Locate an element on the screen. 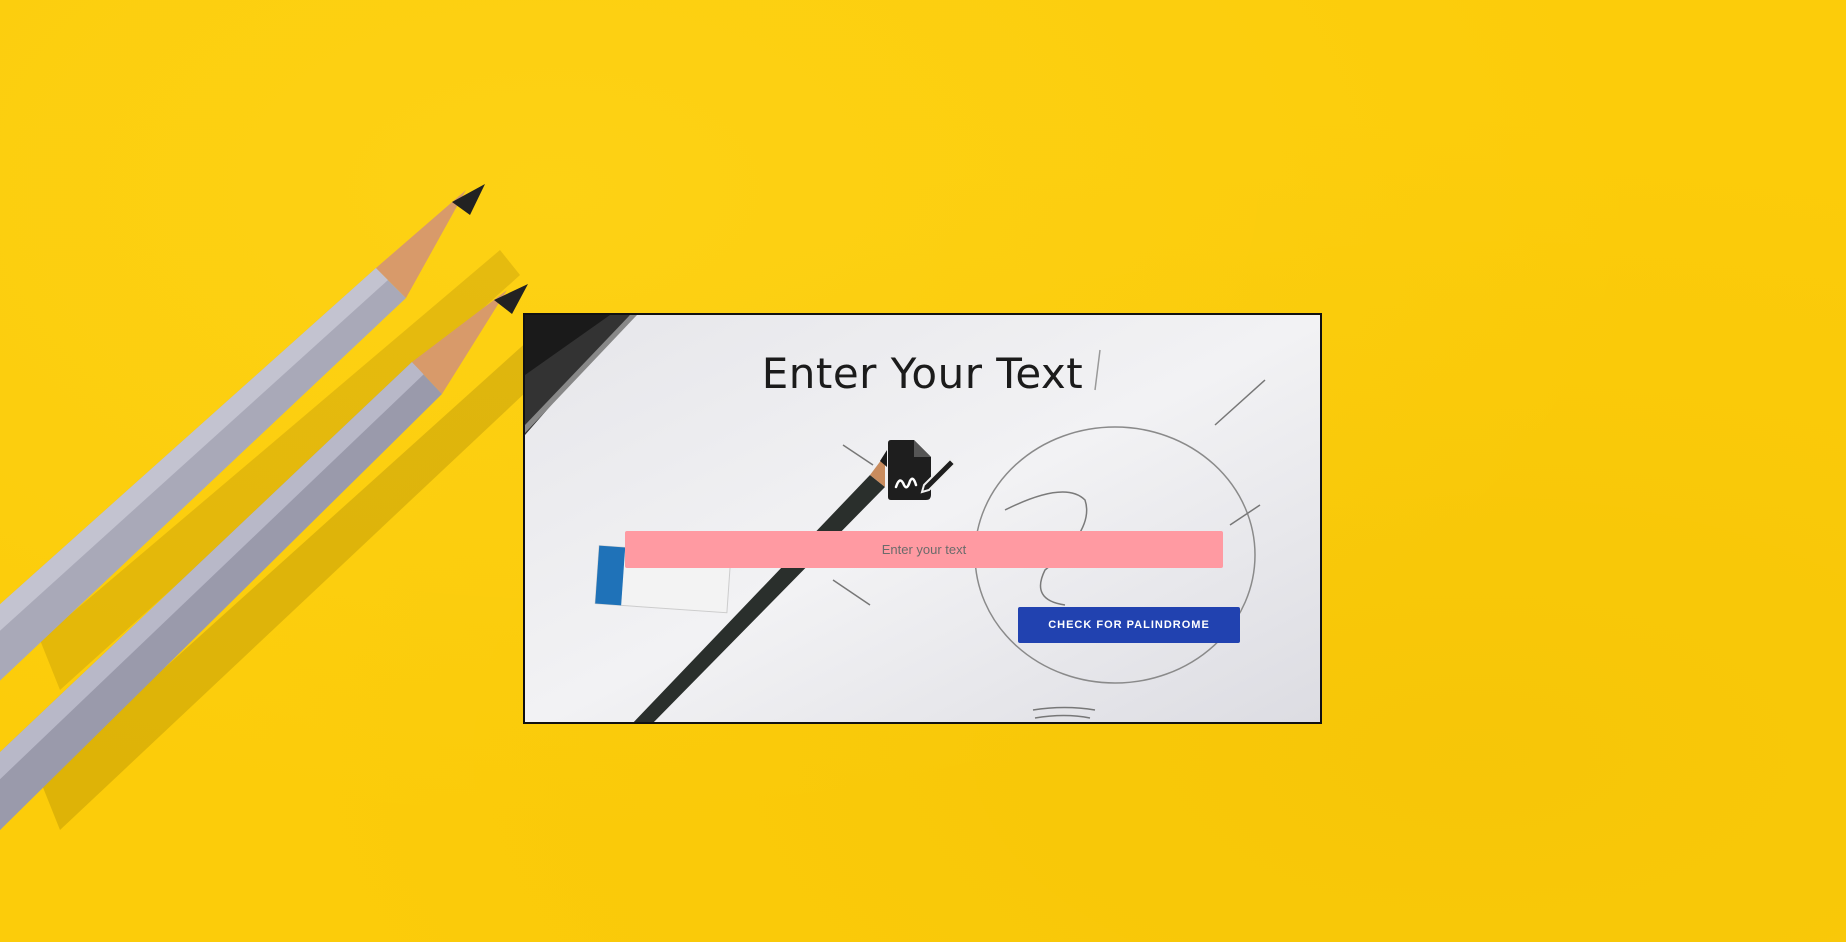 The image size is (1846, 942). check-palindrome-button: CHECK FOR PALINDROME is located at coordinates (1129, 625).